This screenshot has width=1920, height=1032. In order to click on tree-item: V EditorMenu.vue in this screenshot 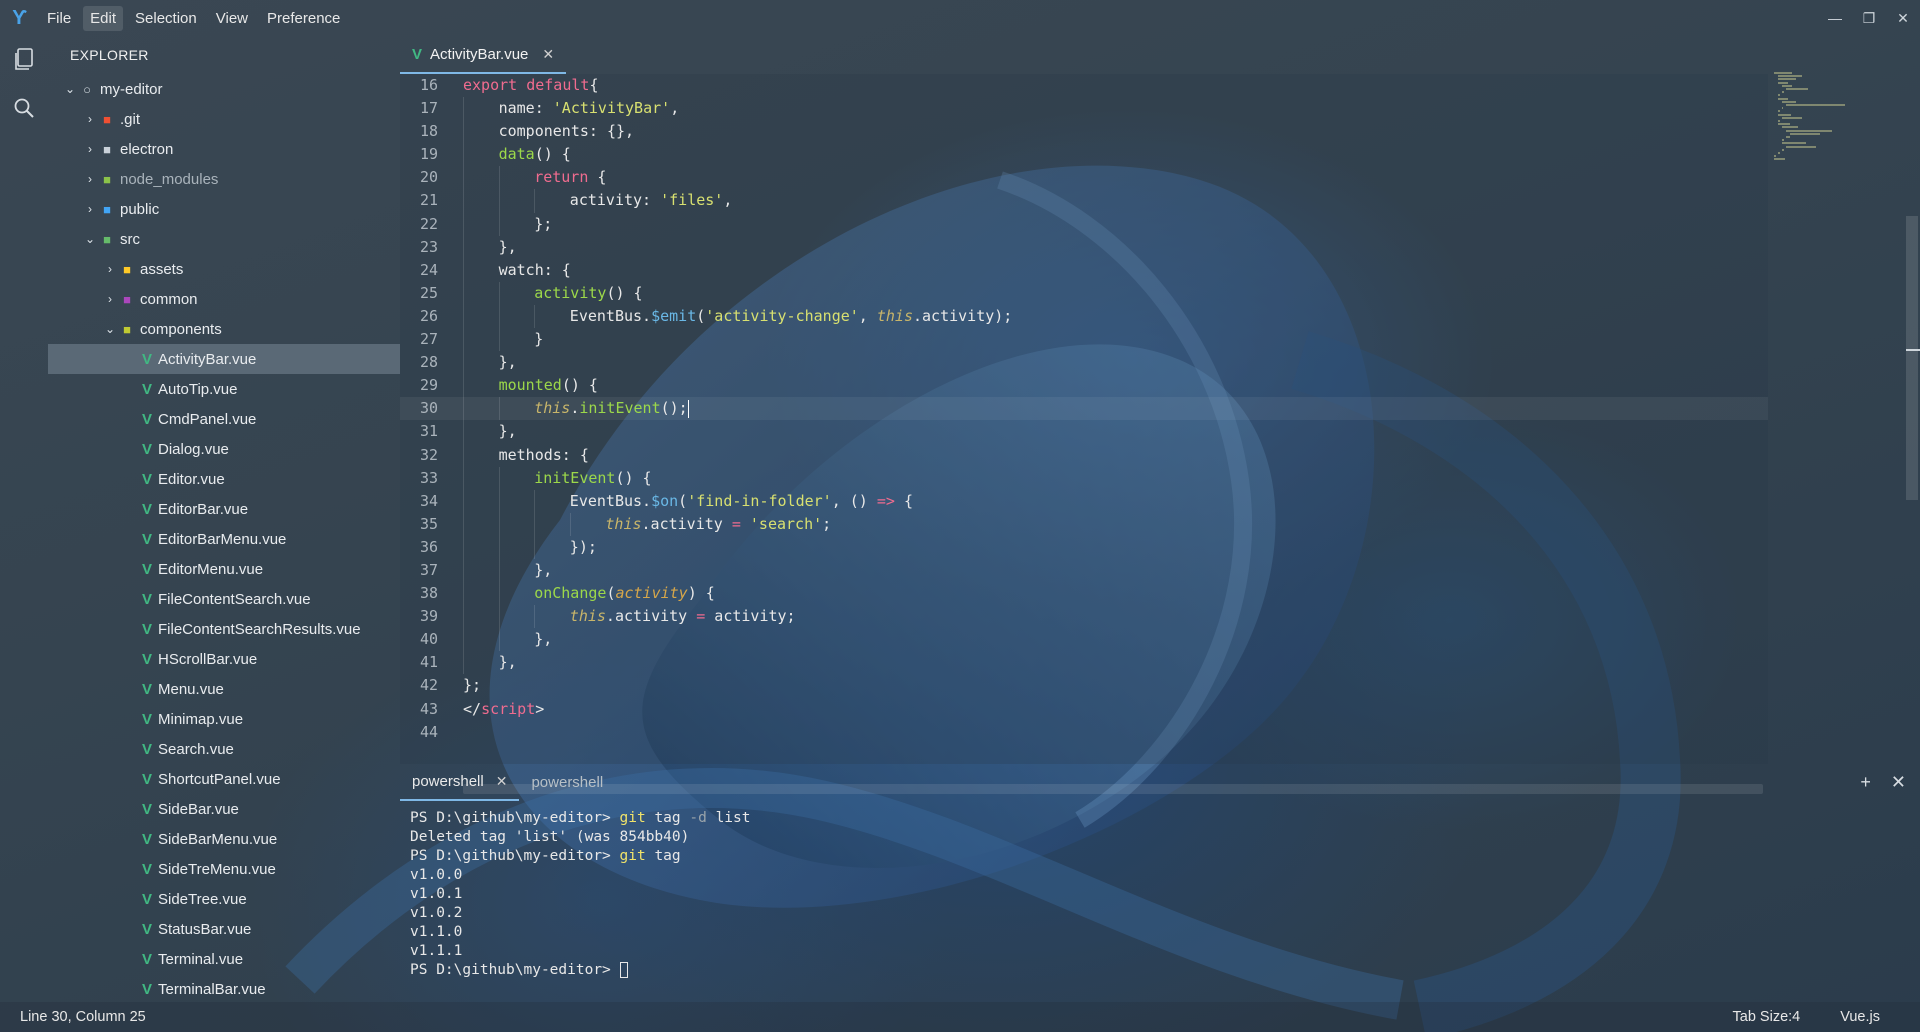, I will do `click(224, 569)`.